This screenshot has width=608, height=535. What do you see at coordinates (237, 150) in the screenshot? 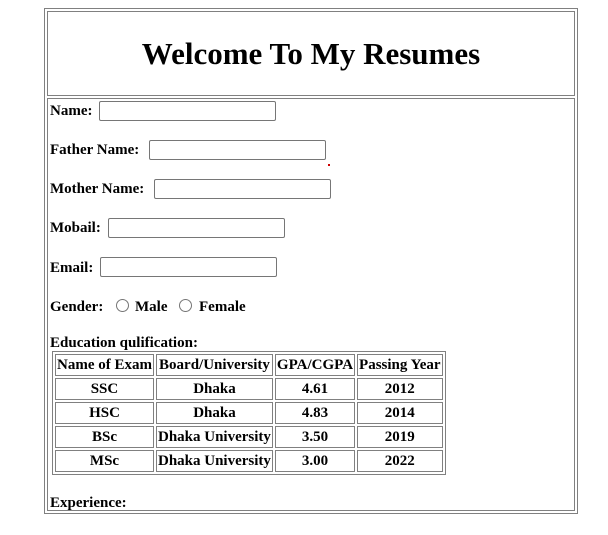
I see `father-name-field` at bounding box center [237, 150].